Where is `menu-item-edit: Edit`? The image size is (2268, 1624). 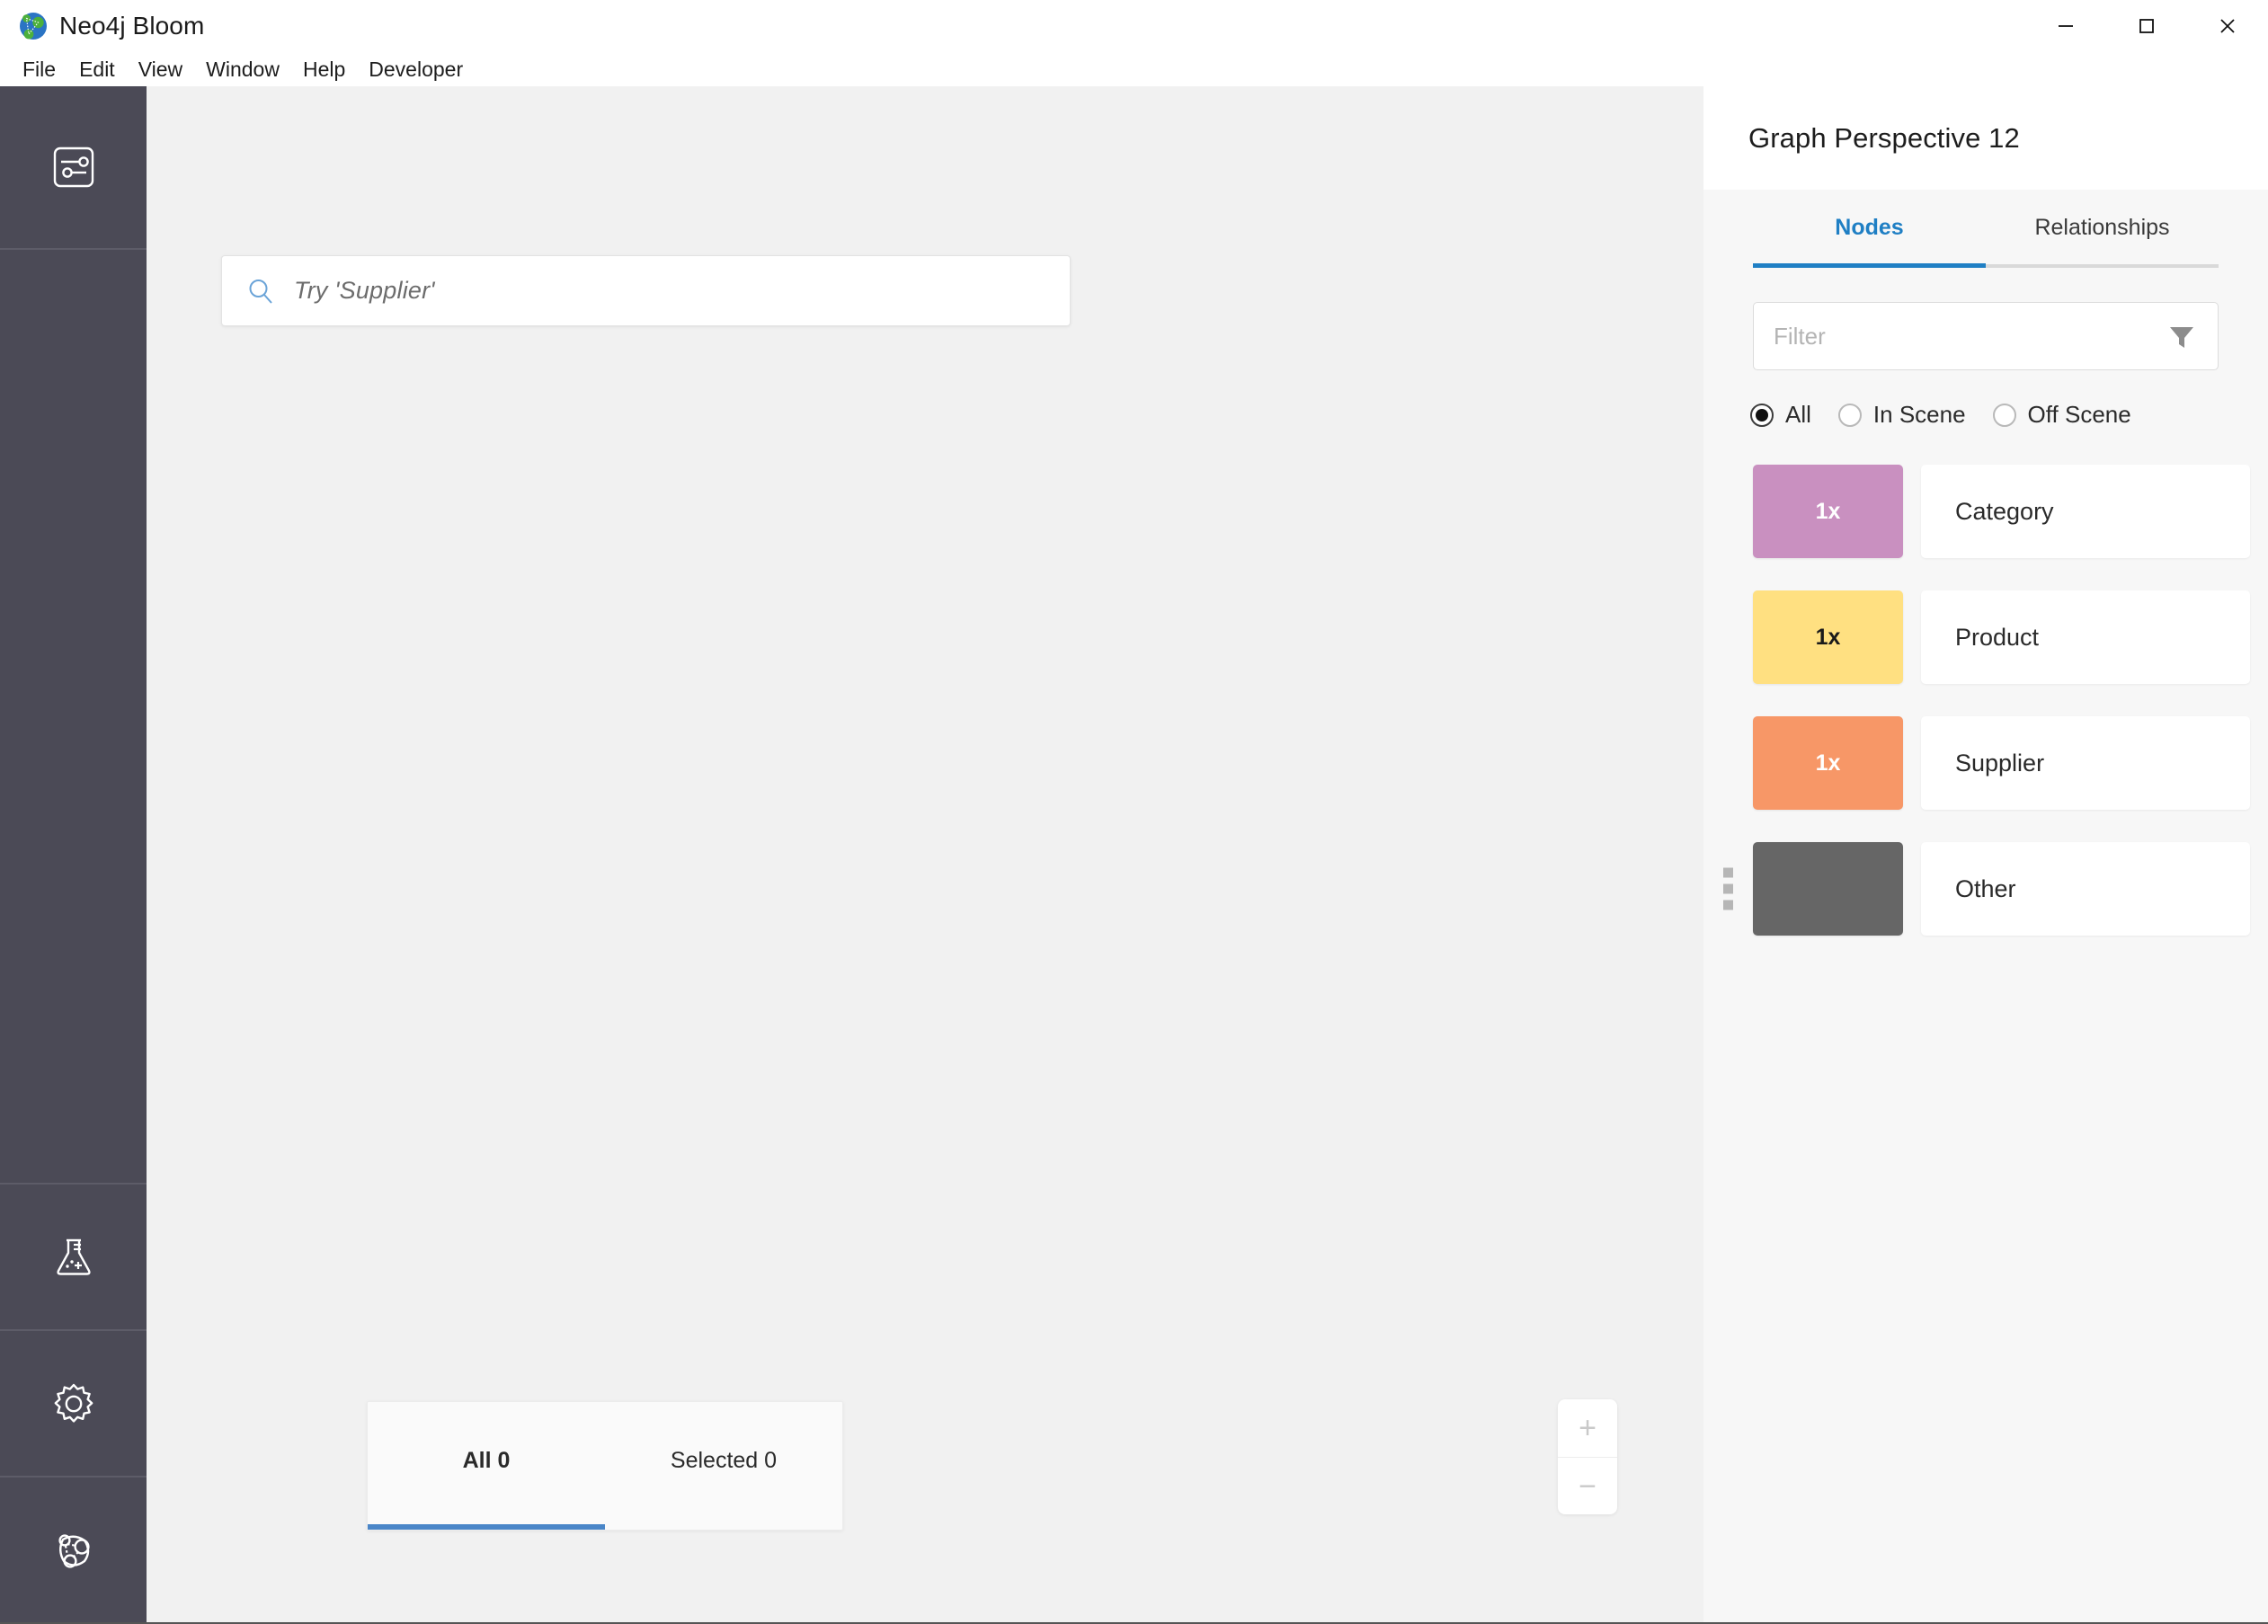
menu-item-edit: Edit is located at coordinates (97, 69).